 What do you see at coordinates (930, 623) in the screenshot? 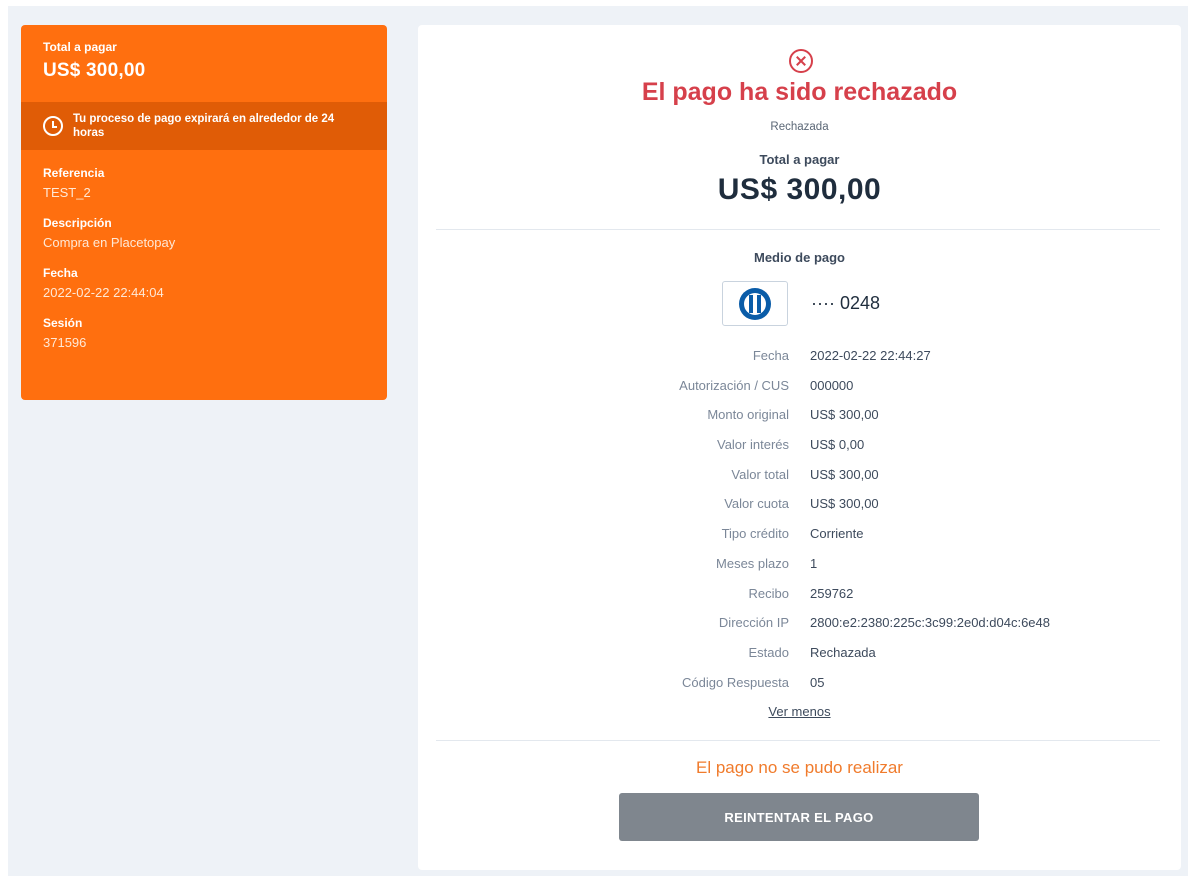
I see `detail-value: 2800:e2:2380:225c:3c99:2e0d:d04c:6e48` at bounding box center [930, 623].